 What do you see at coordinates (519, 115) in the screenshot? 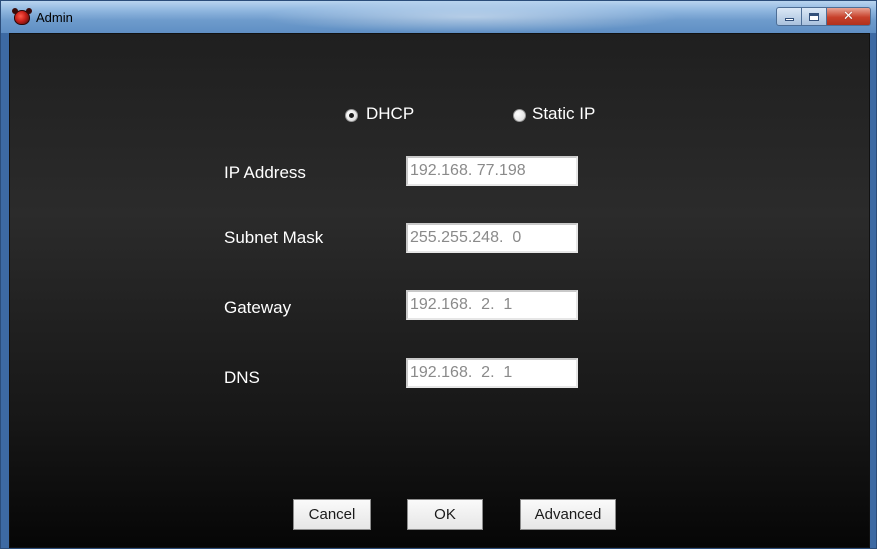
I see `static-ip-radio` at bounding box center [519, 115].